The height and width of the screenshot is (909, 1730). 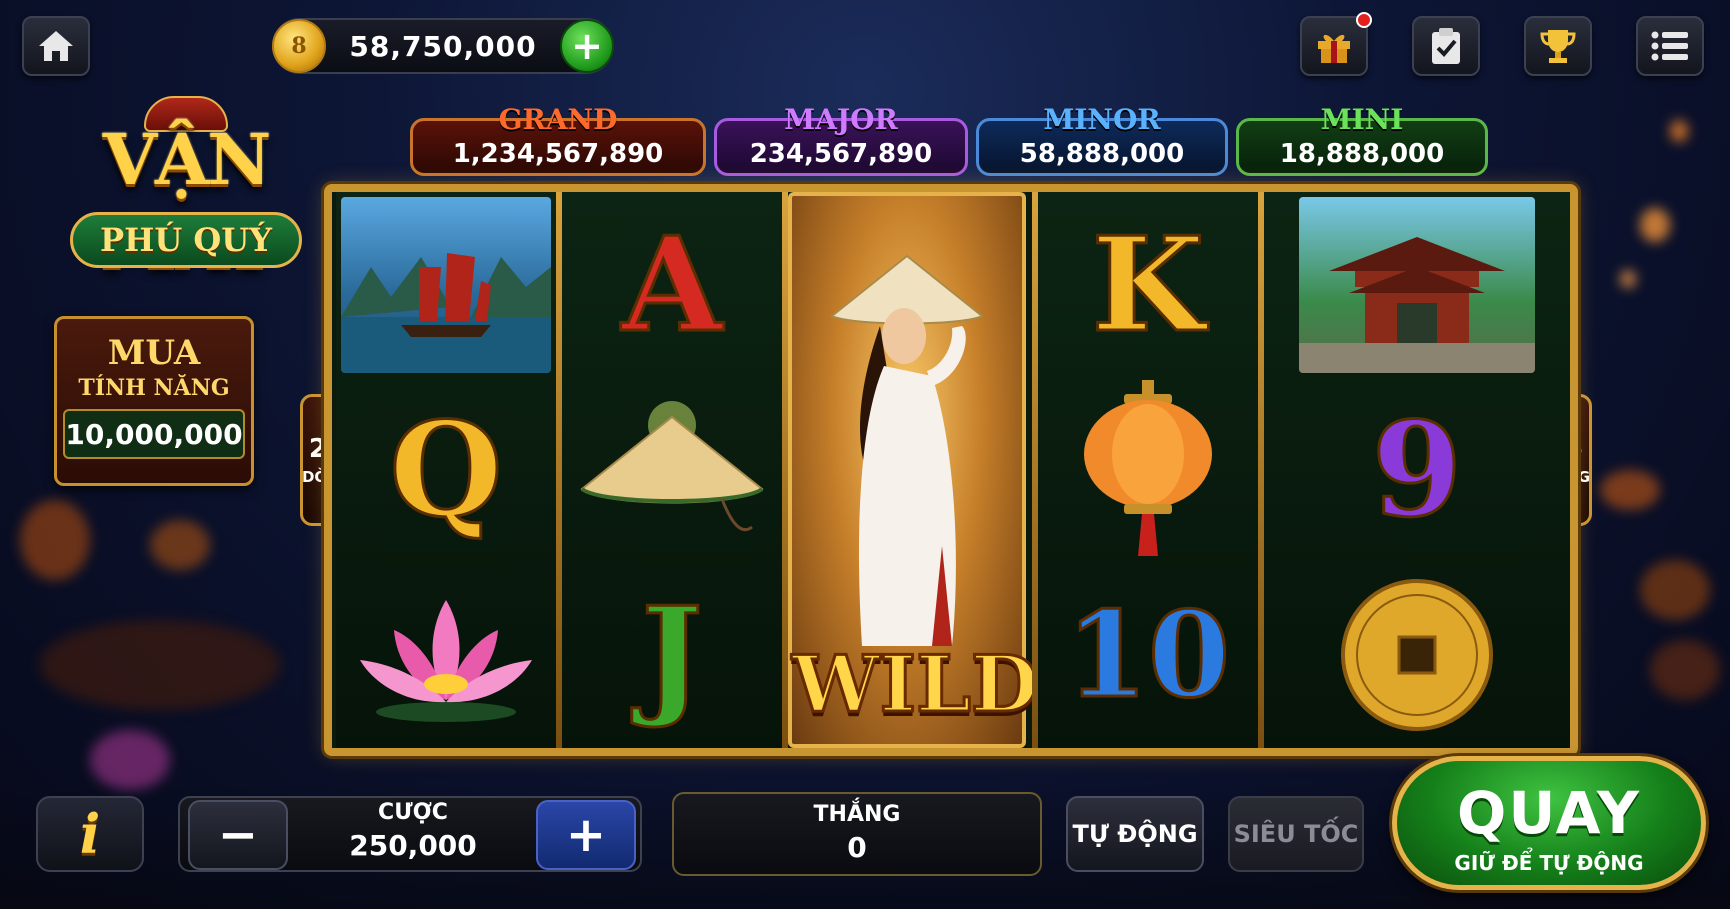 I want to click on add-funds-button: +, so click(x=587, y=46).